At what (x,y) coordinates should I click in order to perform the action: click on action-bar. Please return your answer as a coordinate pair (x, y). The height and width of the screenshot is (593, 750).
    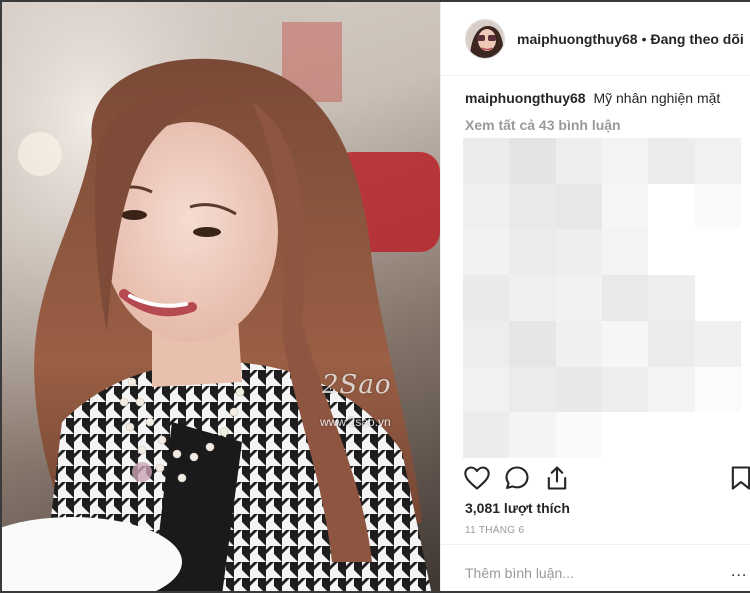
    Looking at the image, I should click on (606, 479).